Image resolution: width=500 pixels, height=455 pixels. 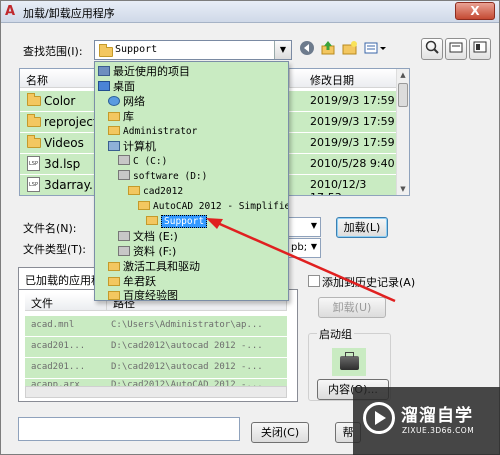 I want to click on history-checkbox, so click(x=314, y=281).